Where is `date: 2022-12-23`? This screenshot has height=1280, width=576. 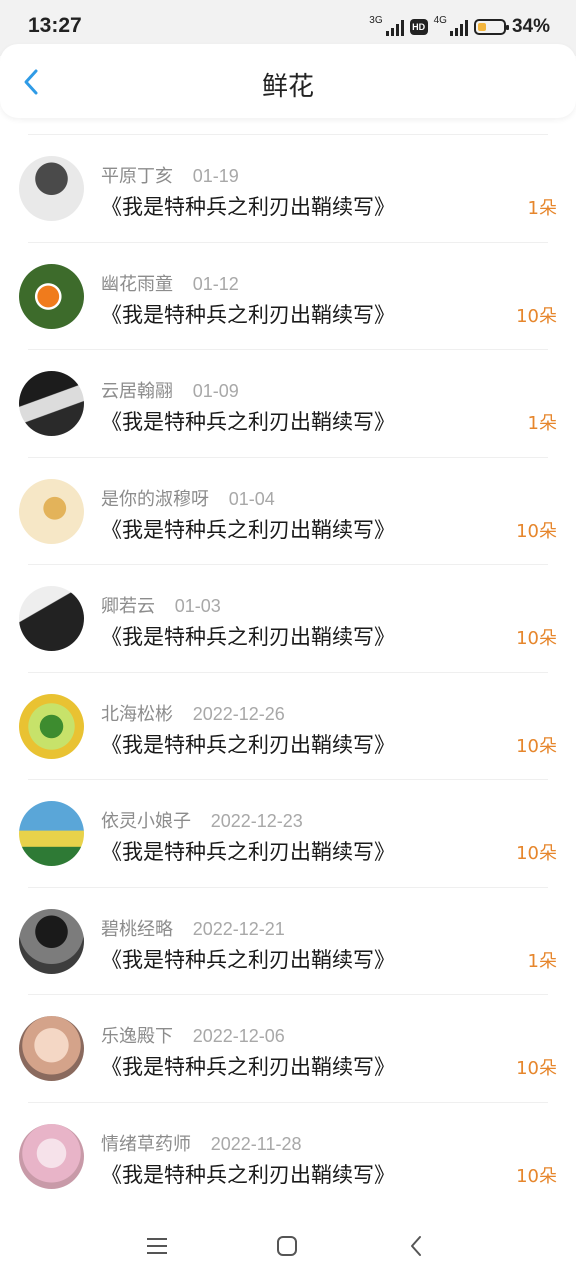
date: 2022-12-23 is located at coordinates (256, 821).